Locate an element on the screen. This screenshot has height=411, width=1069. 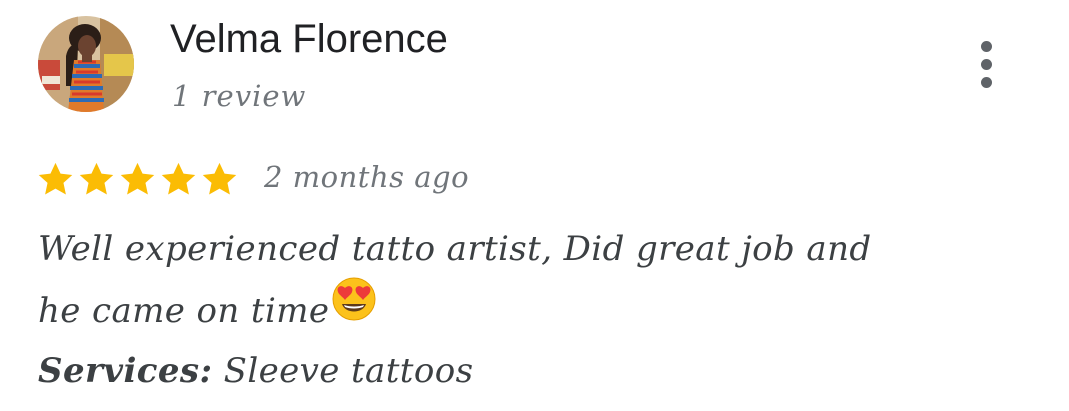
more-vert-icon is located at coordinates (986, 46).